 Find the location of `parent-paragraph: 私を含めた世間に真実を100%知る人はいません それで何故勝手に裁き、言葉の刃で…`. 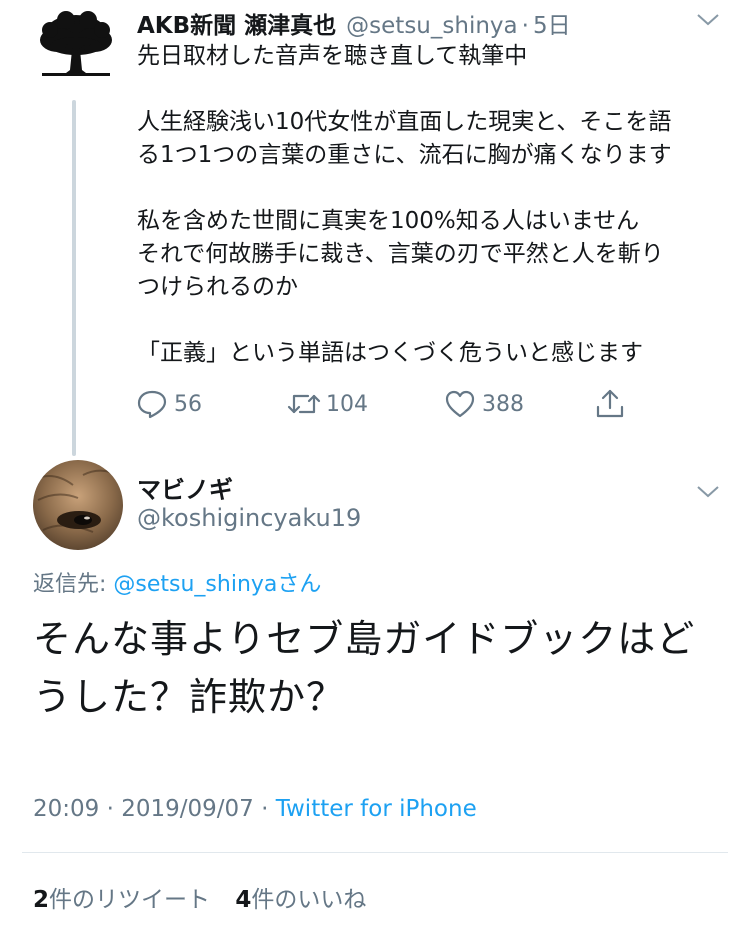

parent-paragraph: 私を含めた世間に真実を100%知る人はいません それで何故勝手に裁き、言葉の刃で… is located at coordinates (400, 254).